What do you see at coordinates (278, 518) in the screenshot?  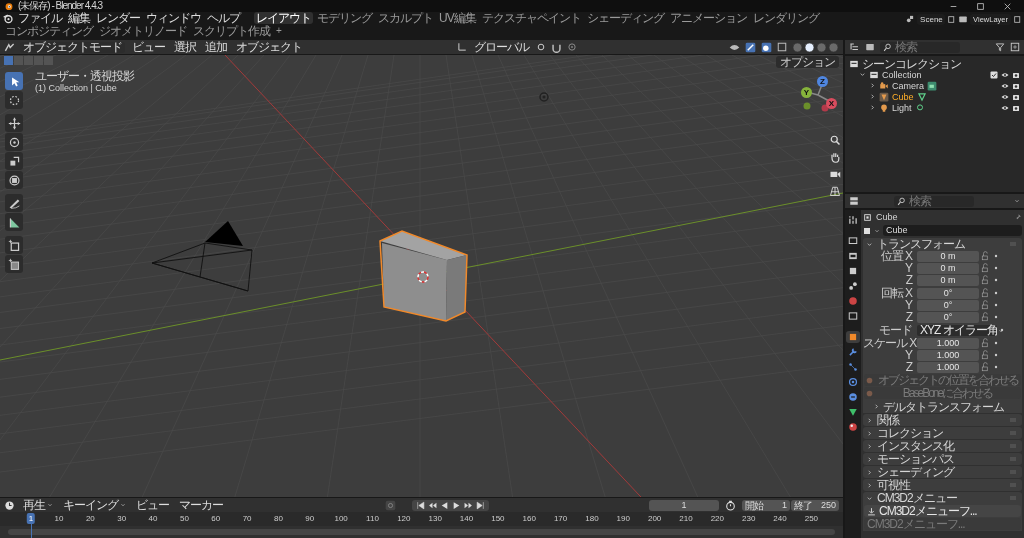 I see `frame-number: 80` at bounding box center [278, 518].